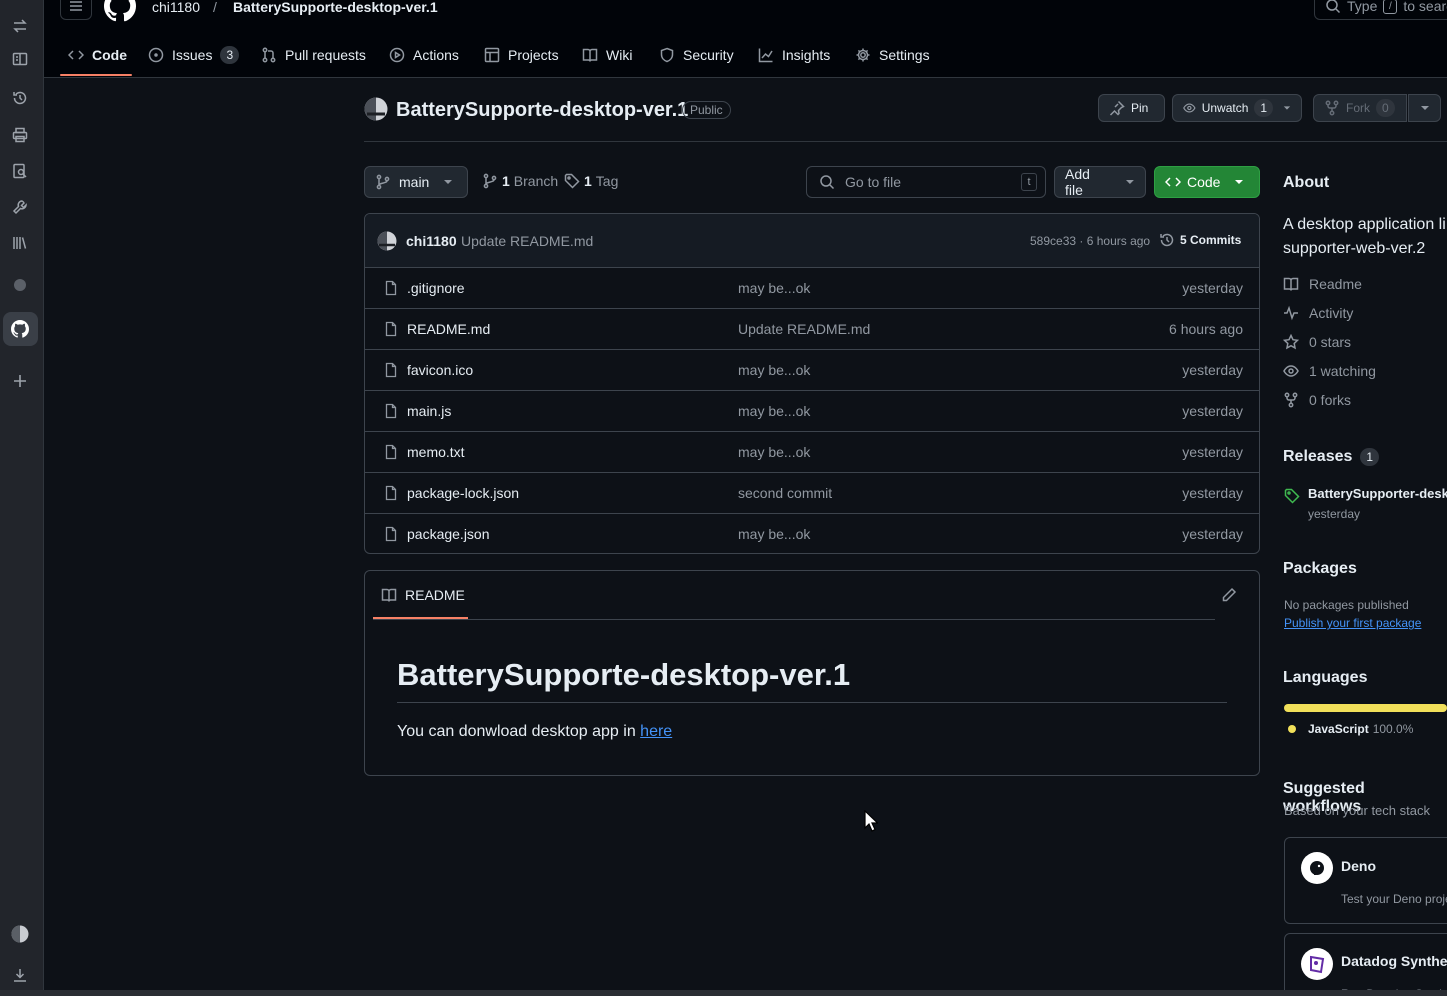 This screenshot has height=996, width=1447. What do you see at coordinates (542, 110) in the screenshot?
I see `repo-title: BatterySupporte-desktop-ver.1` at bounding box center [542, 110].